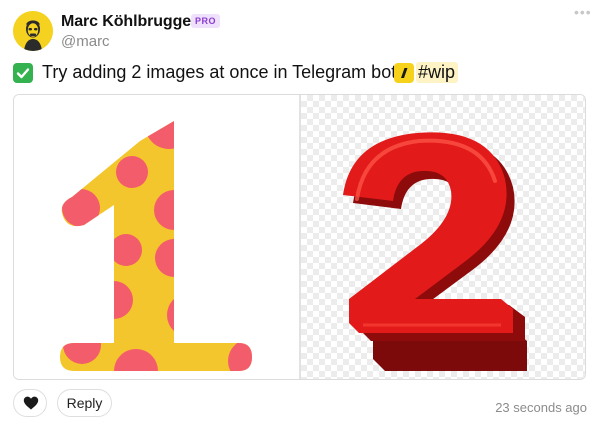 Image resolution: width=600 pixels, height=432 pixels. What do you see at coordinates (84, 403) in the screenshot?
I see `reply-button: Reply` at bounding box center [84, 403].